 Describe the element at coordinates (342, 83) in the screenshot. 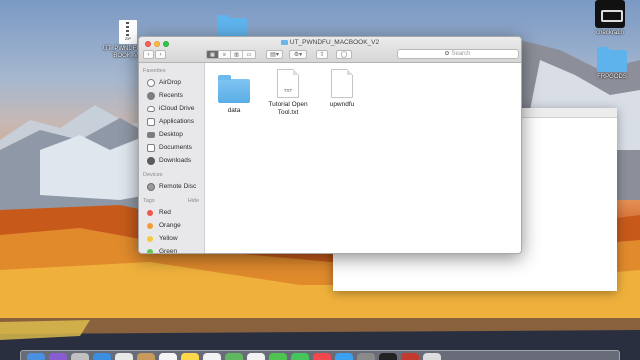

I see `document-icon` at that location.